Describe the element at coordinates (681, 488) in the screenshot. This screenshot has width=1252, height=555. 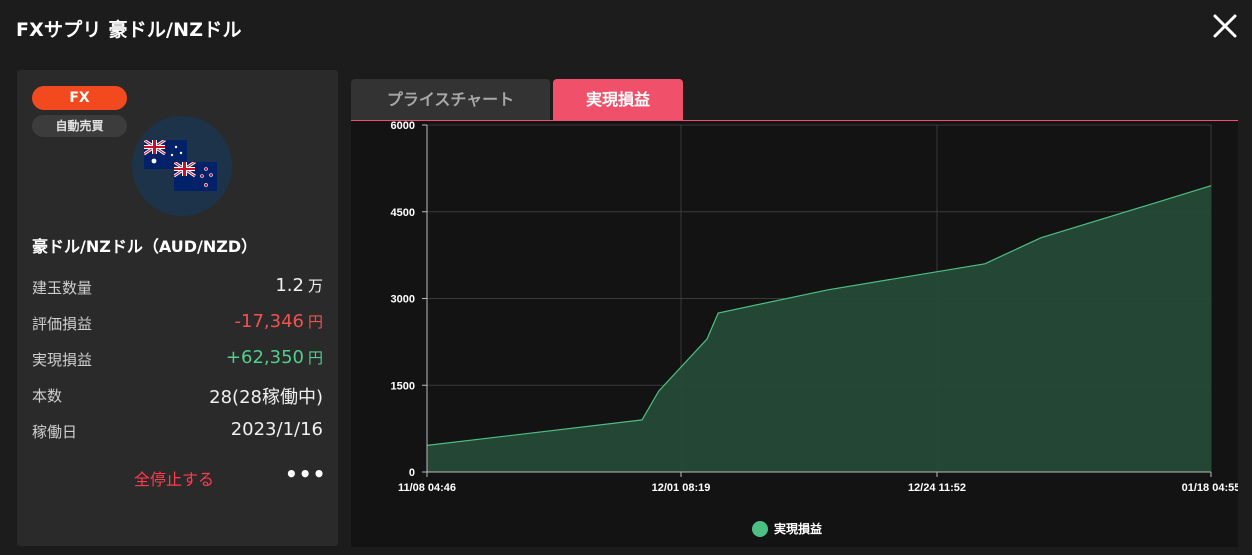
I see `x-tick-label: 12/01 08:19` at that location.